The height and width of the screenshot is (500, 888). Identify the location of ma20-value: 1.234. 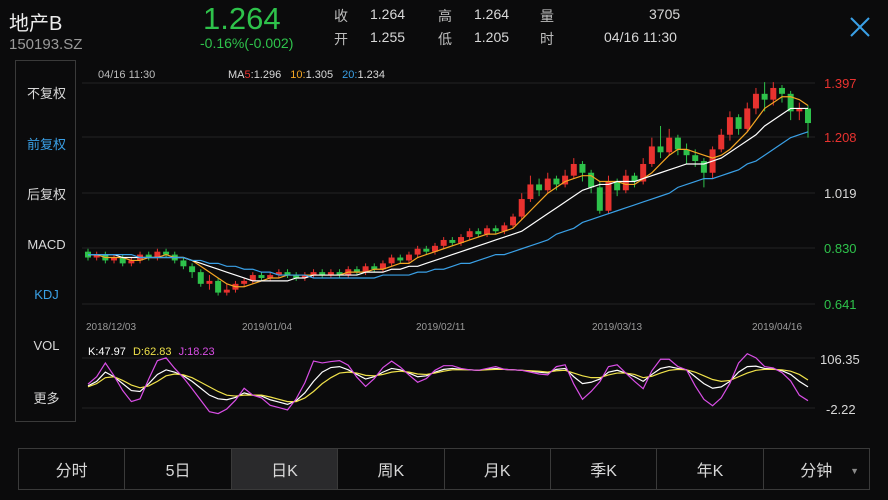
(371, 75).